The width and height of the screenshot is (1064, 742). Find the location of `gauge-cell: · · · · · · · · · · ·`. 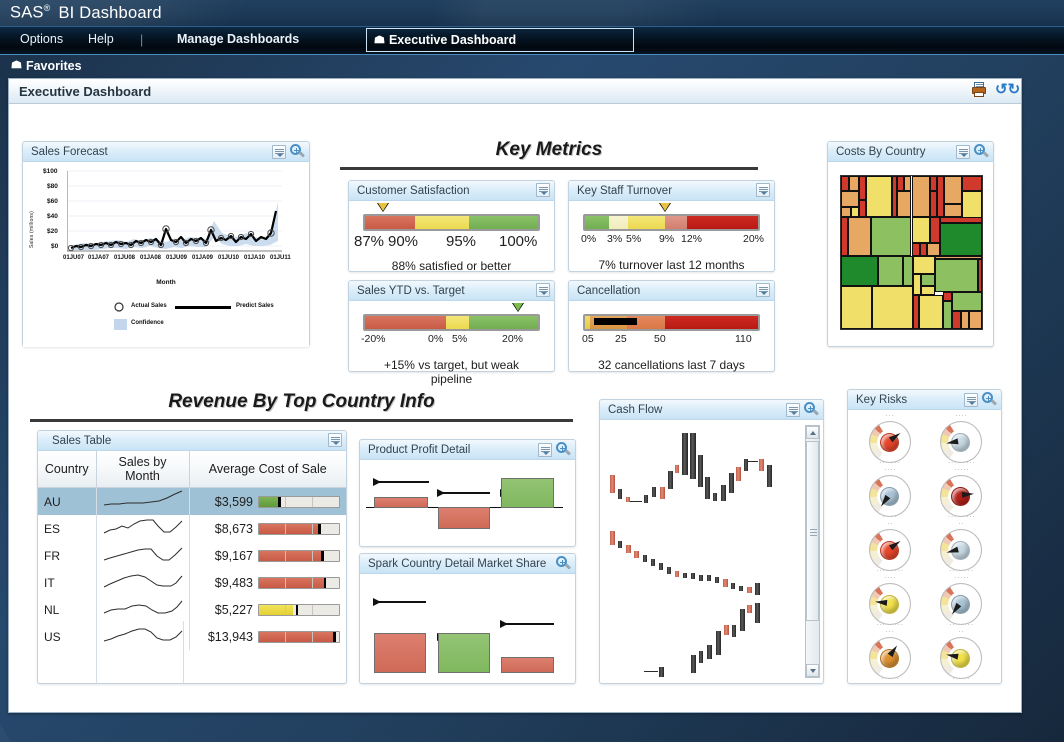

gauge-cell: · · · · · · · · · · · is located at coordinates (890, 548).